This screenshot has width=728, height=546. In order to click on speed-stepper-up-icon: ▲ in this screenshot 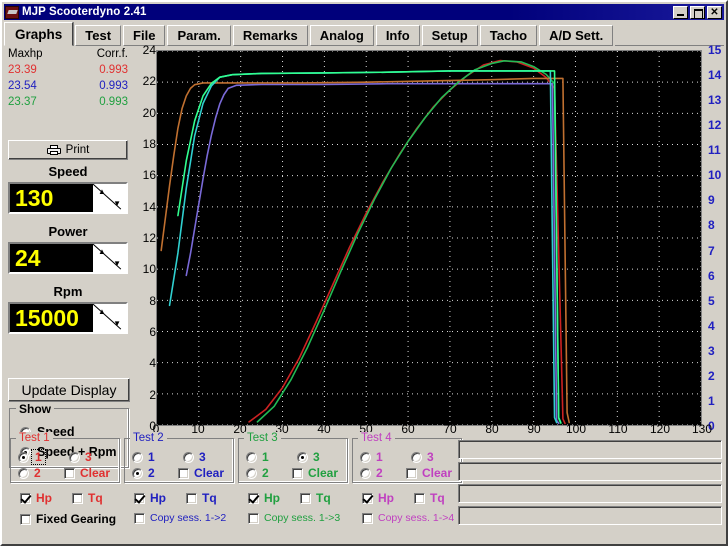, I will do `click(102, 192)`.